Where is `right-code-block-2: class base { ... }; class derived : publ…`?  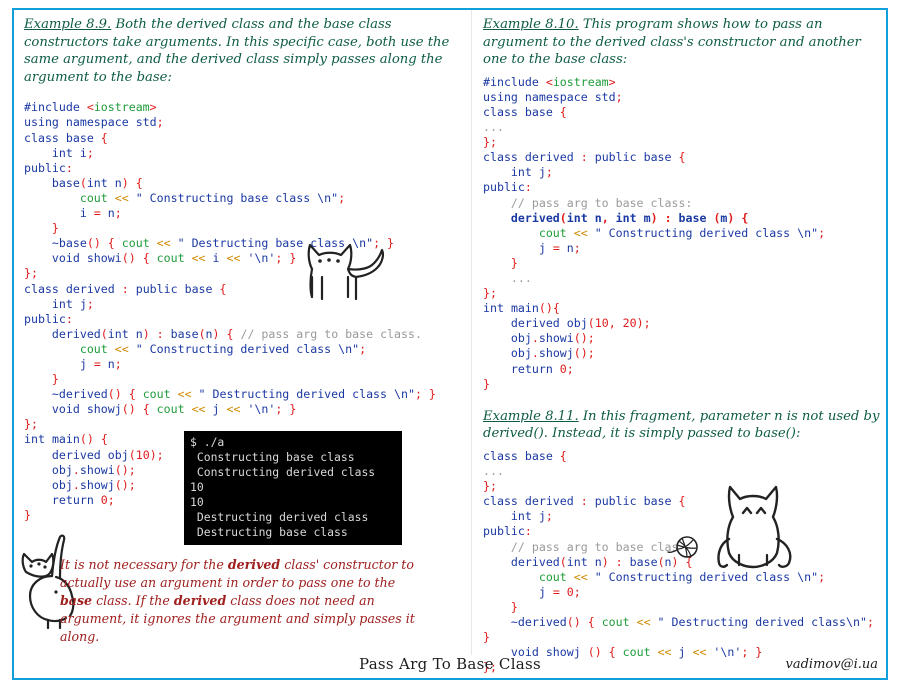
right-code-block-2: class base { ... }; class derived : publ… is located at coordinates (683, 562).